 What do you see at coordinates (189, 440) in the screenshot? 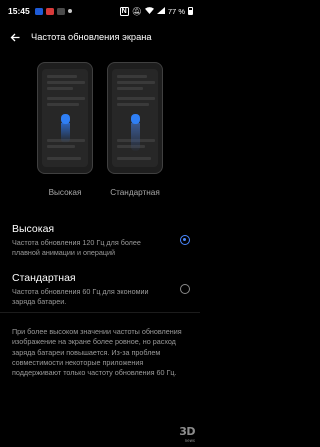
I see `watermark-sub: news` at bounding box center [189, 440].